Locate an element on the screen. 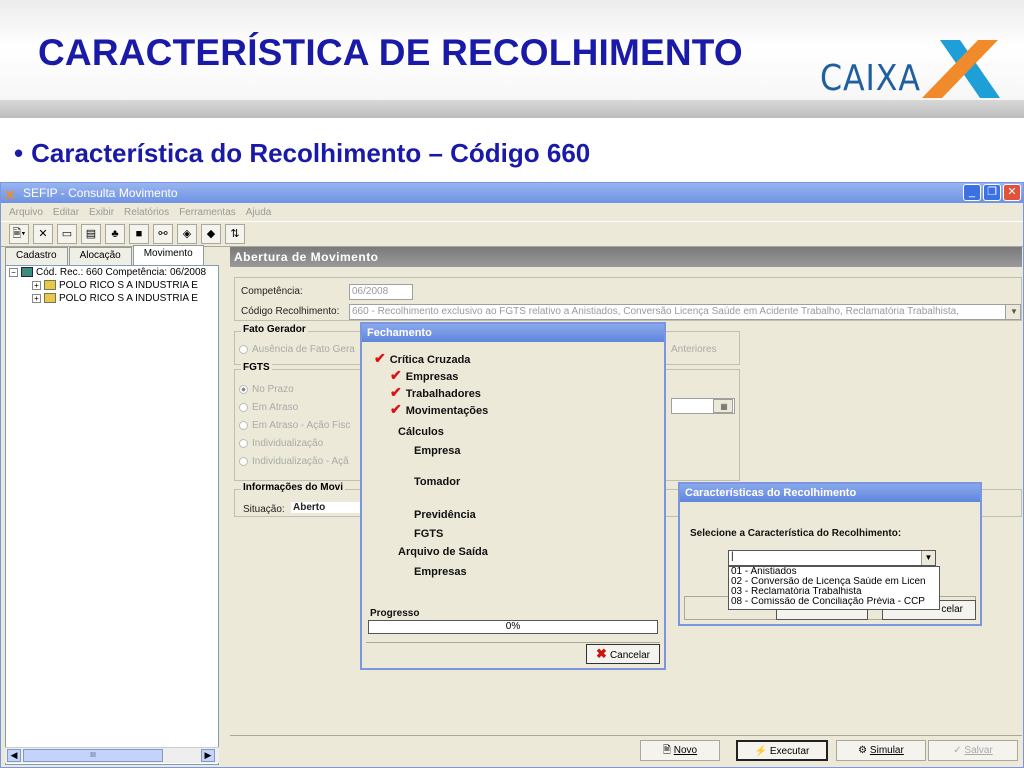 The image size is (1024, 768). calendar-icon: ▦ is located at coordinates (723, 406).